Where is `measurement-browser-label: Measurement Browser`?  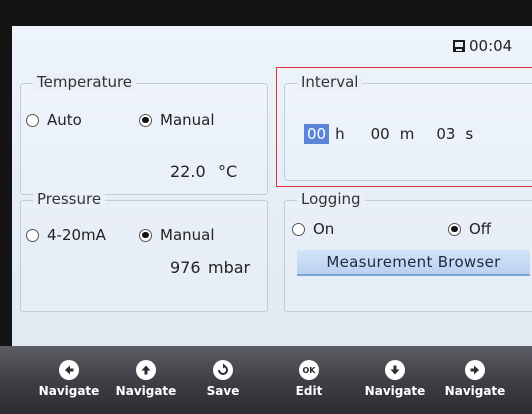 measurement-browser-label: Measurement Browser is located at coordinates (413, 262).